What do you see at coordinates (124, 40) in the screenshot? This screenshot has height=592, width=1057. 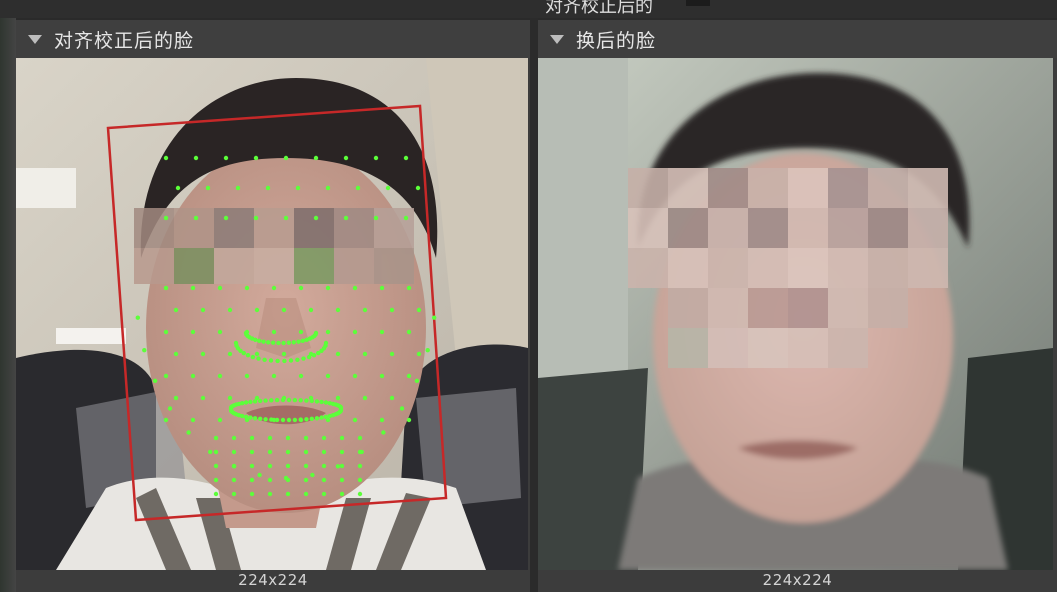 I see `panel-title: 对齐校正后的脸` at bounding box center [124, 40].